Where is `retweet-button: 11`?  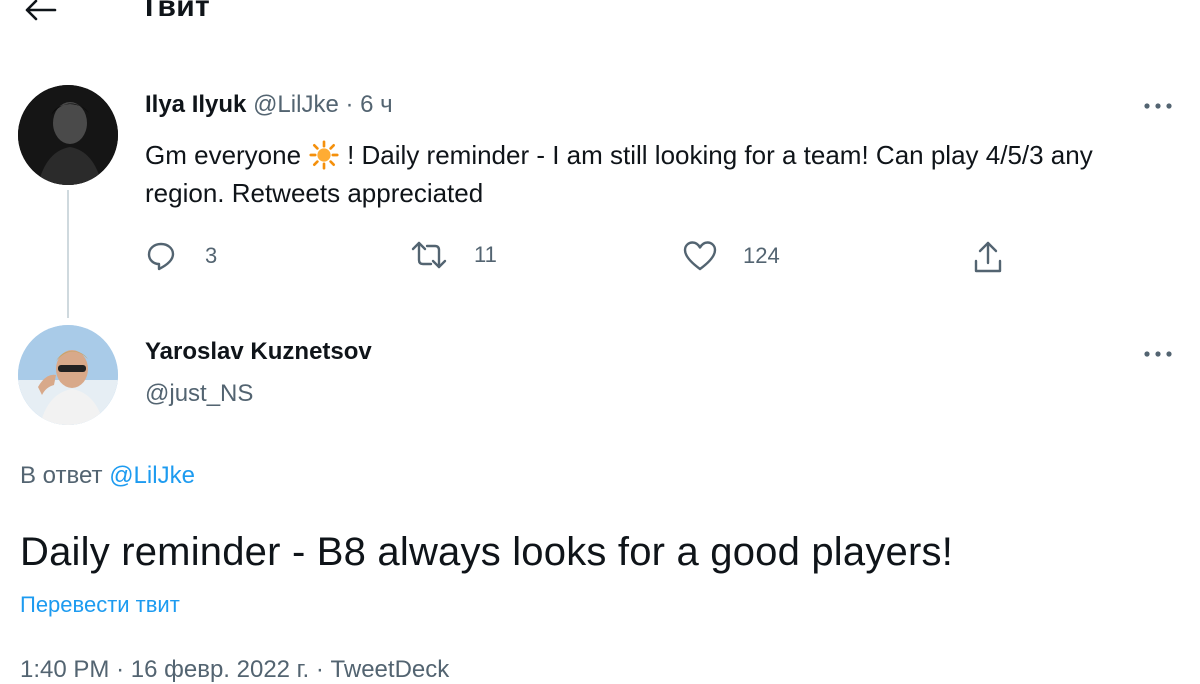
retweet-button: 11 is located at coordinates (453, 255).